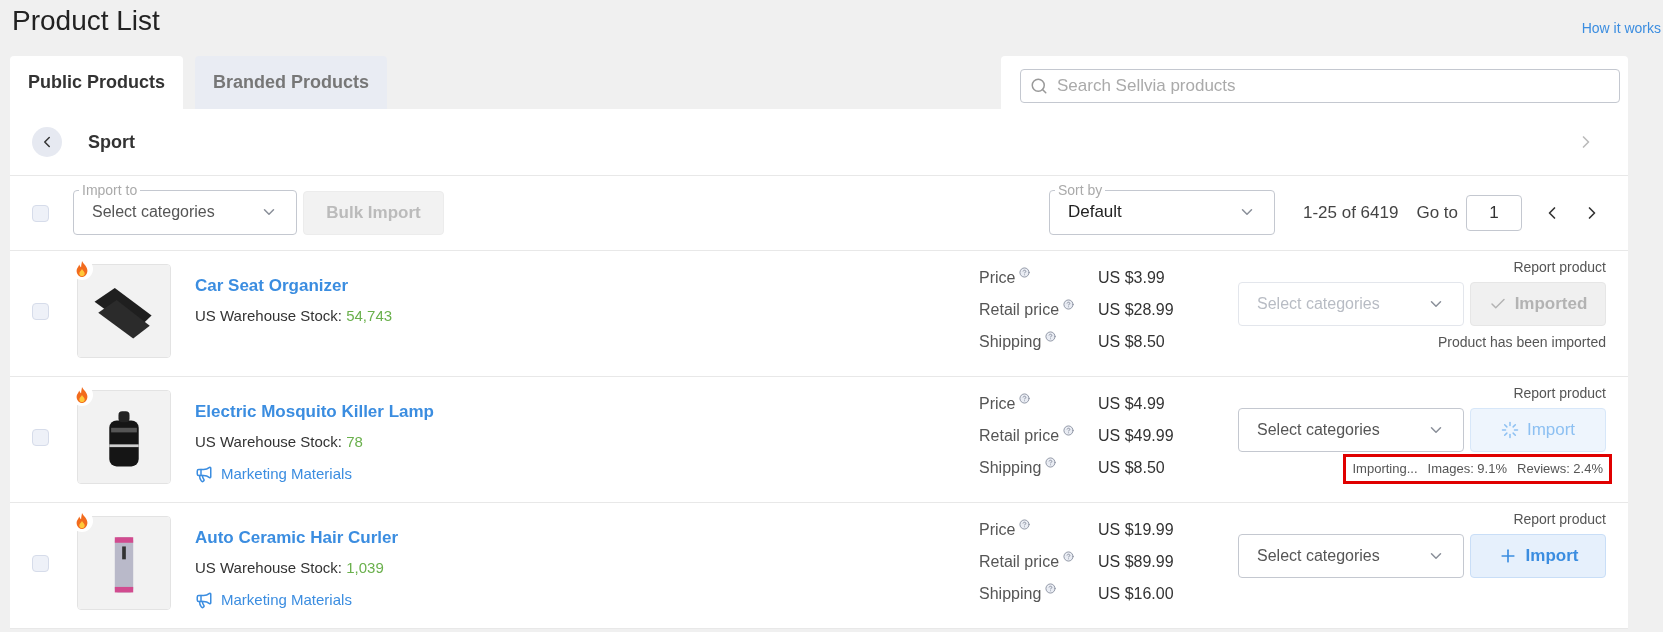  Describe the element at coordinates (1494, 213) in the screenshot. I see `page-field: 1` at that location.